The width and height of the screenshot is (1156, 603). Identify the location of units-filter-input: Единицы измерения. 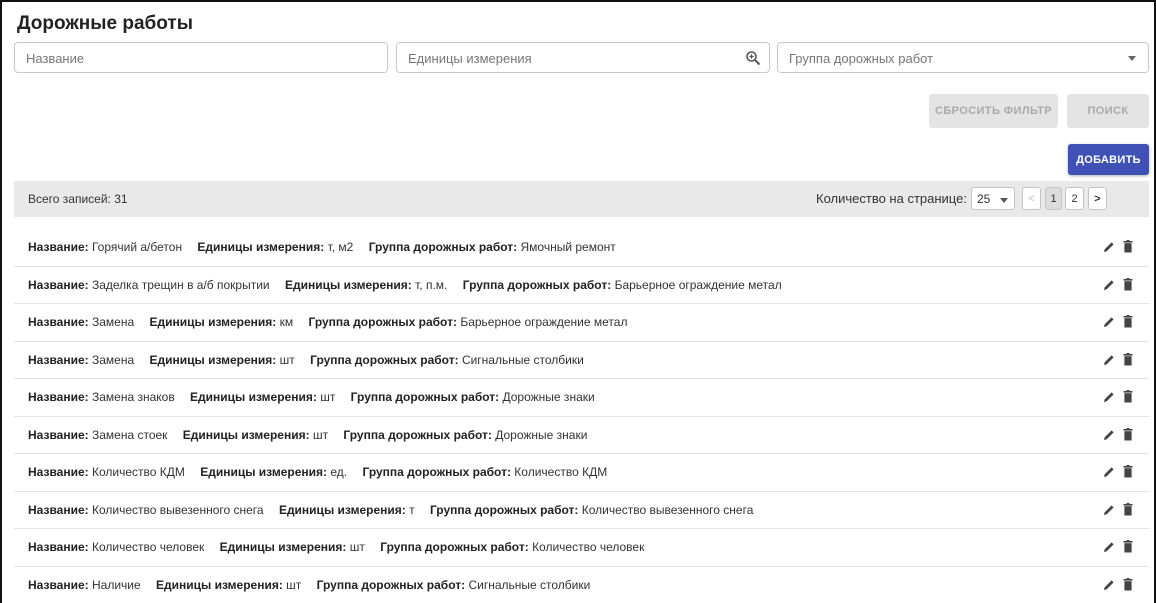
(583, 57).